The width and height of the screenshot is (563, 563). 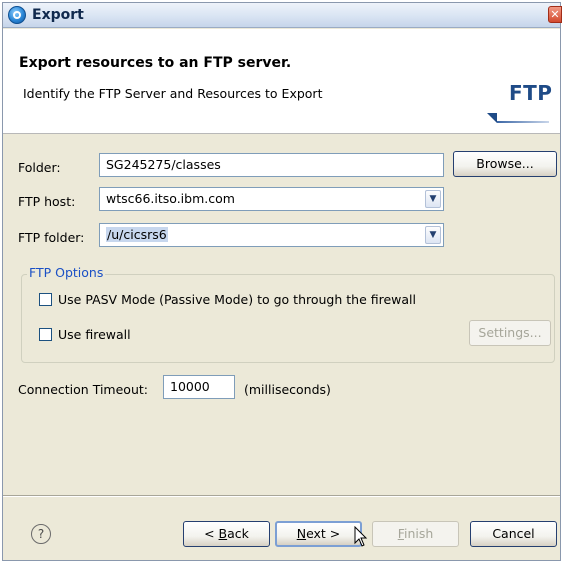 What do you see at coordinates (83, 389) in the screenshot?
I see `timeout-label: Connection Timeout:` at bounding box center [83, 389].